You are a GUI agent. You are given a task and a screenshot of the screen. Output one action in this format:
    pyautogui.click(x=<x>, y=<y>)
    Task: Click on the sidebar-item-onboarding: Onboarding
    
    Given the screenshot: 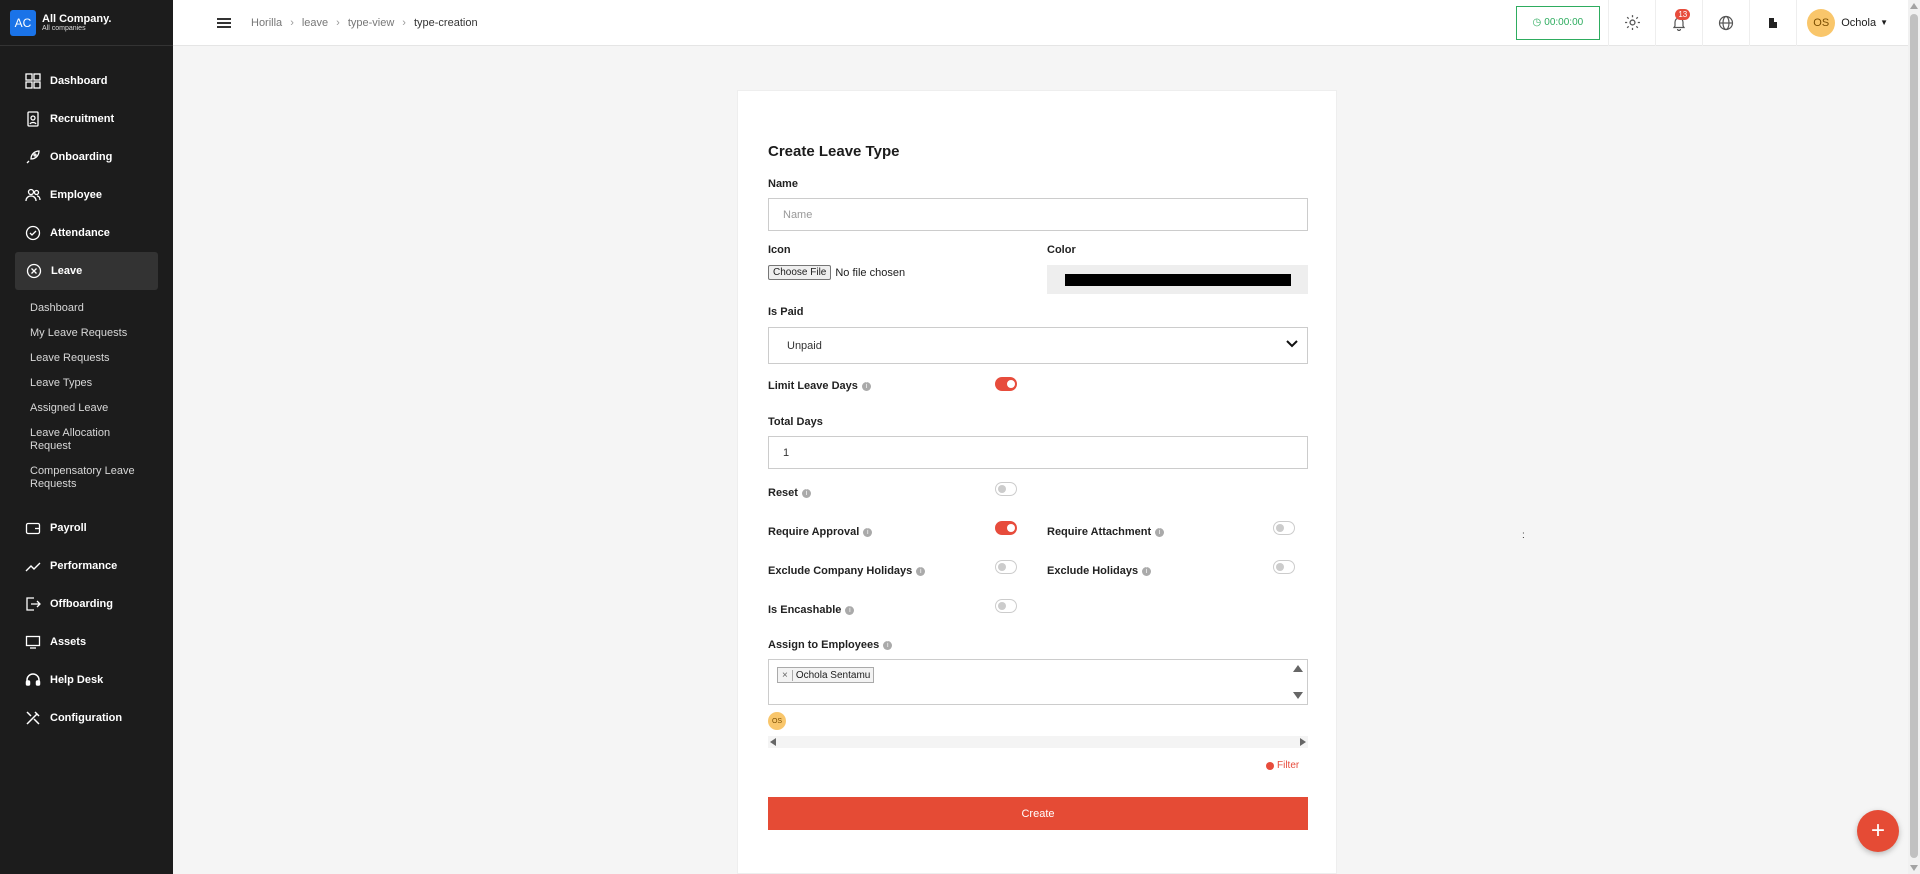 What is the action you would take?
    pyautogui.click(x=86, y=157)
    